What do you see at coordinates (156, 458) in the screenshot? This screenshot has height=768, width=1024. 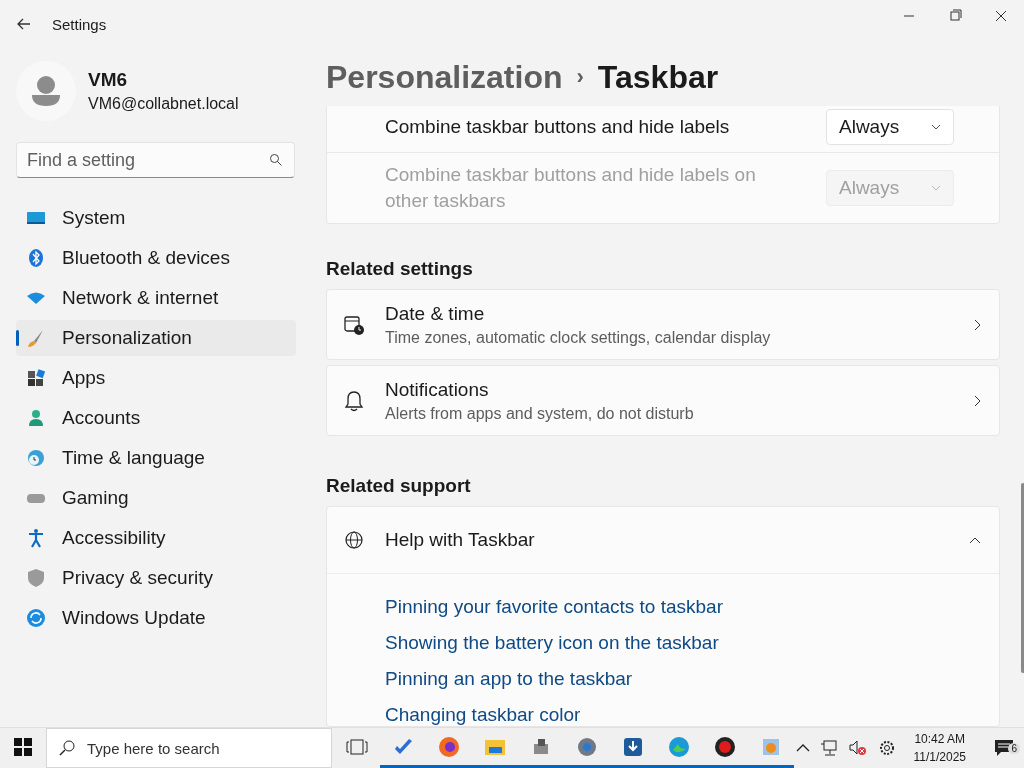 I see `nav-item: Time & language` at bounding box center [156, 458].